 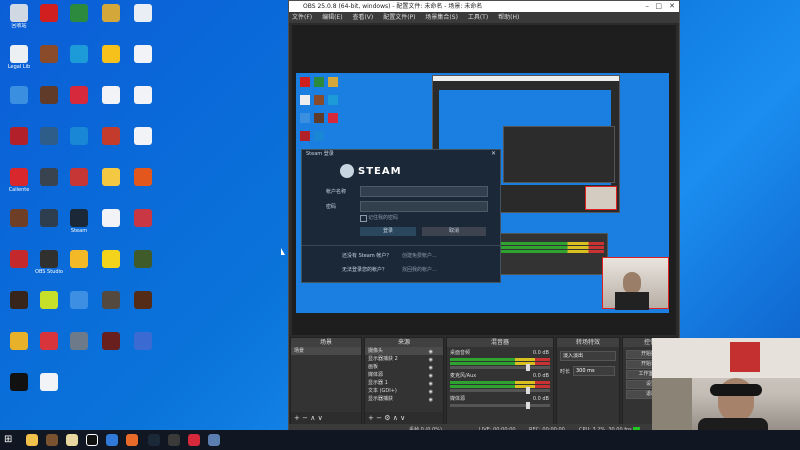 I want to click on menu-profile: 配置文件(P), so click(x=399, y=17).